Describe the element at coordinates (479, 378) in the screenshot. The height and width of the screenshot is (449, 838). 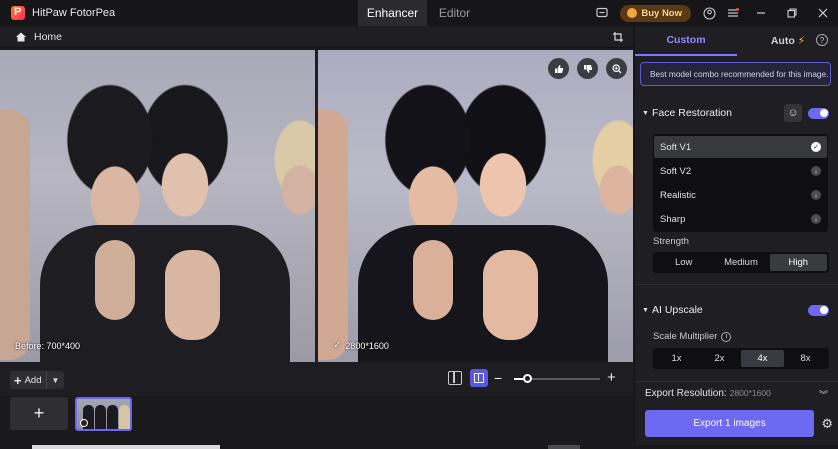
I see `side-by-side-view-icon` at that location.